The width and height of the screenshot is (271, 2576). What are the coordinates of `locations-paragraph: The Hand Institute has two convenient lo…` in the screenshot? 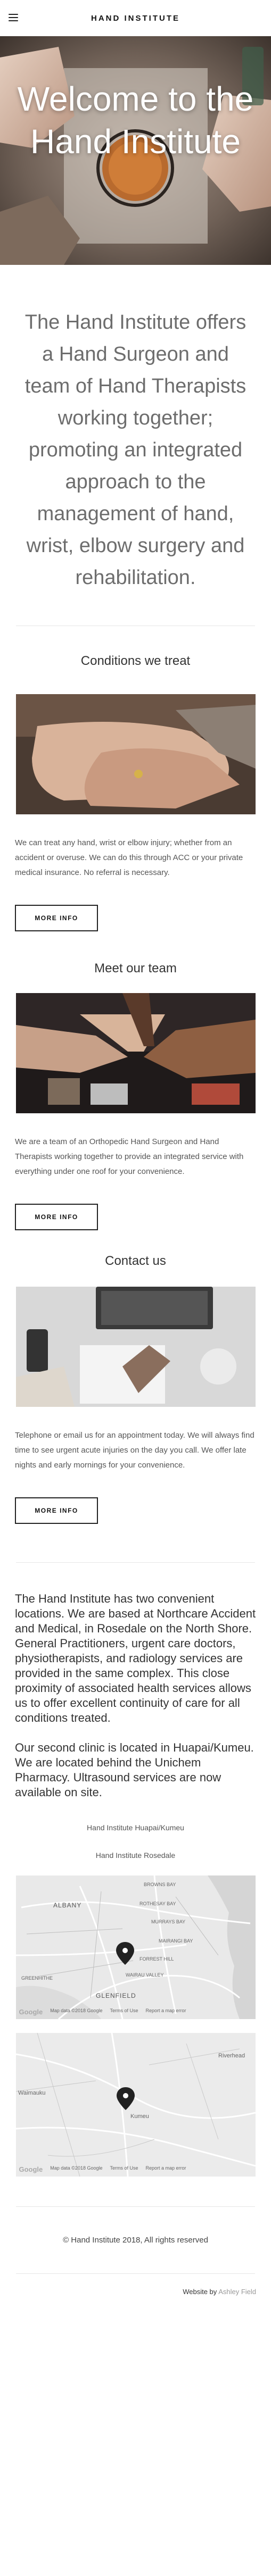 It's located at (135, 1658).